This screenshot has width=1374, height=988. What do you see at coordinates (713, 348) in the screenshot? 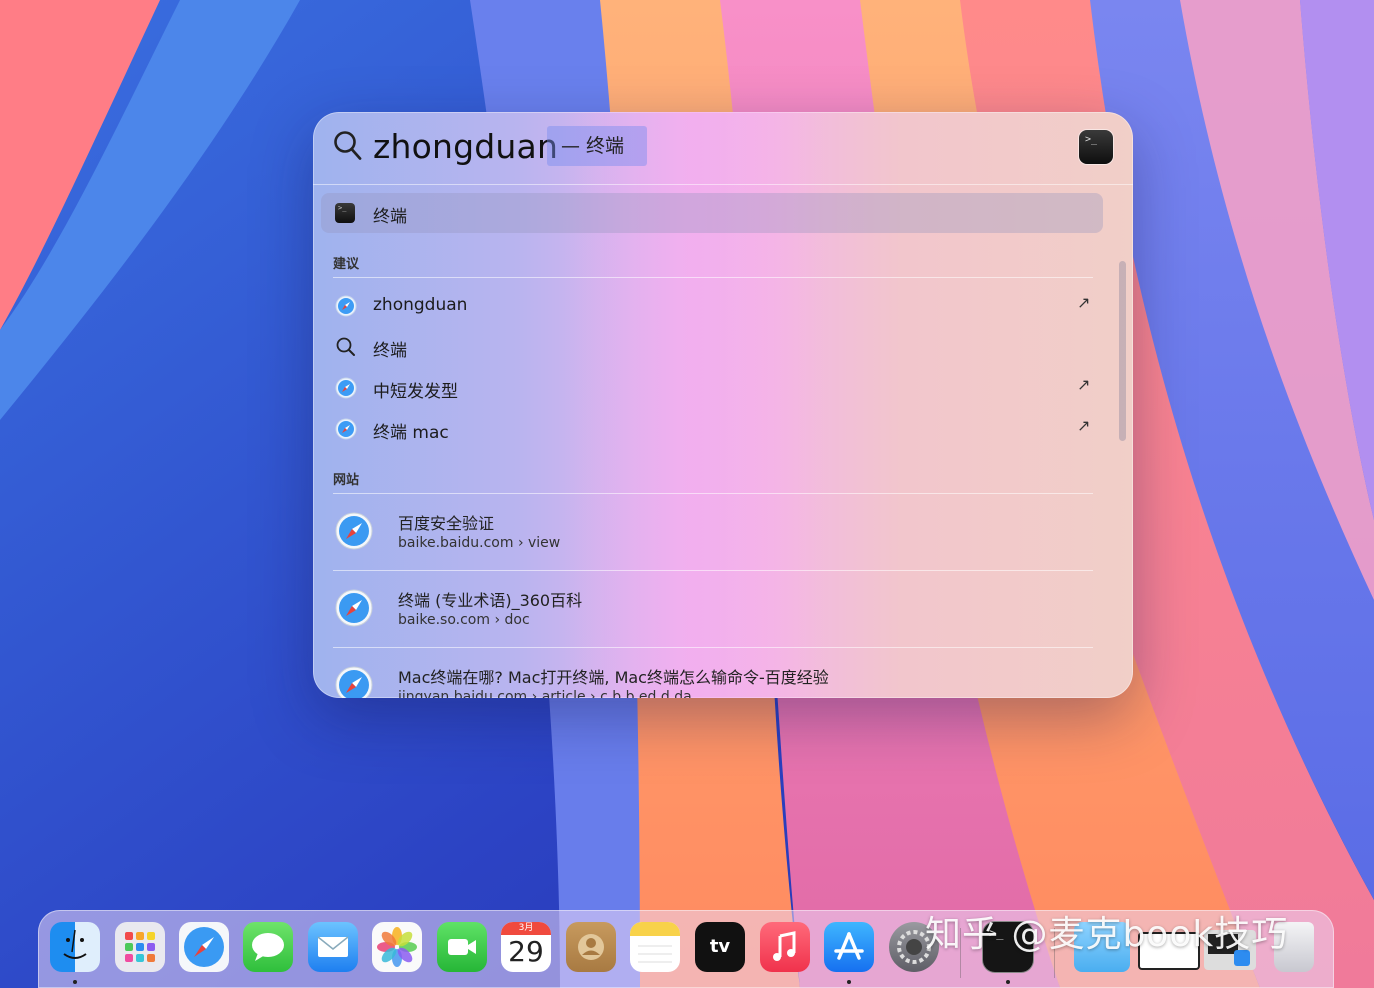
I see `suggestion-row: 终端` at bounding box center [713, 348].